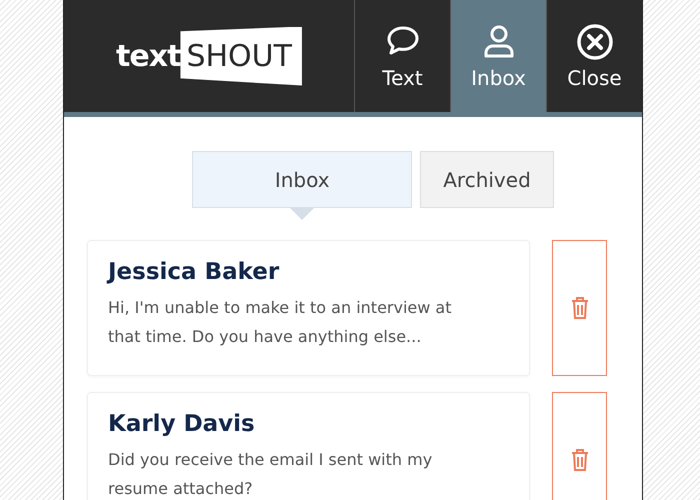 The image size is (700, 500). I want to click on logo-text: text, so click(148, 56).